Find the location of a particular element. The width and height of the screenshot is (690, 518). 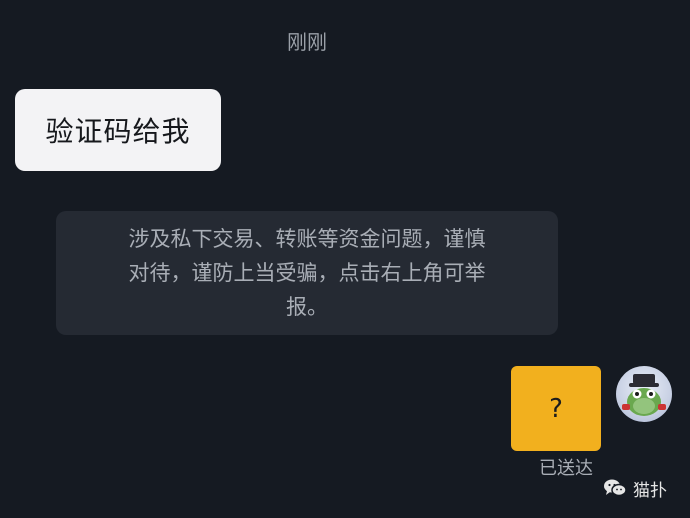

outgoing-message-bubble: ? is located at coordinates (556, 408).